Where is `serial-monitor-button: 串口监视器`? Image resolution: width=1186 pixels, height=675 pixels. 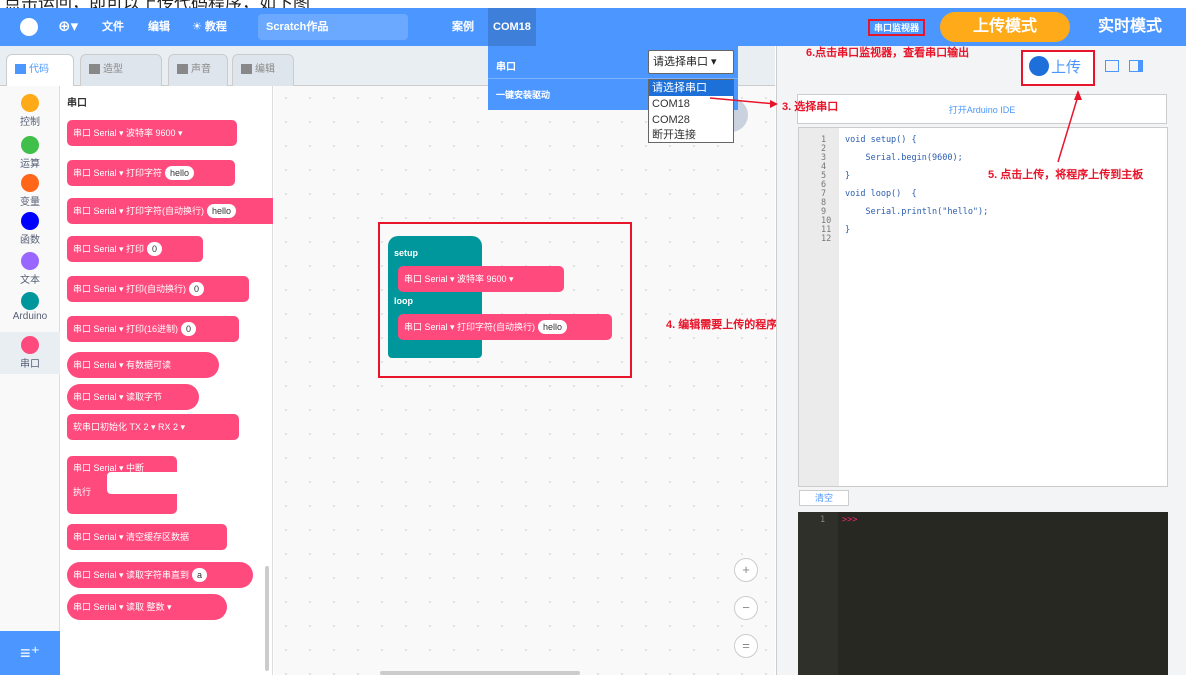
serial-monitor-button: 串口监视器 is located at coordinates (897, 27).